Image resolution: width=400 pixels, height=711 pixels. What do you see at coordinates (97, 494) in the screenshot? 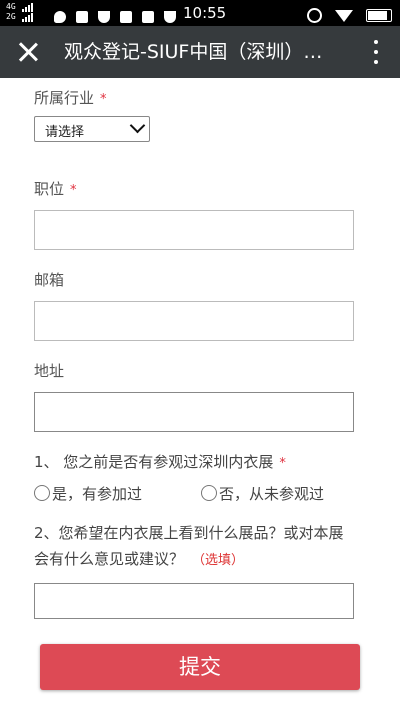
I see `radio-option-yes-label: 是，有参加过` at bounding box center [97, 494].